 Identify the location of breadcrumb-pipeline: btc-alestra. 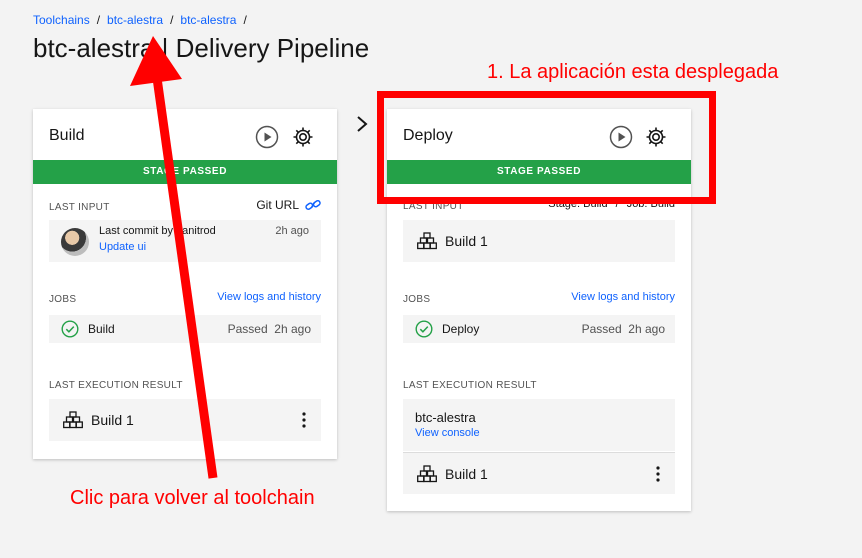
(208, 20).